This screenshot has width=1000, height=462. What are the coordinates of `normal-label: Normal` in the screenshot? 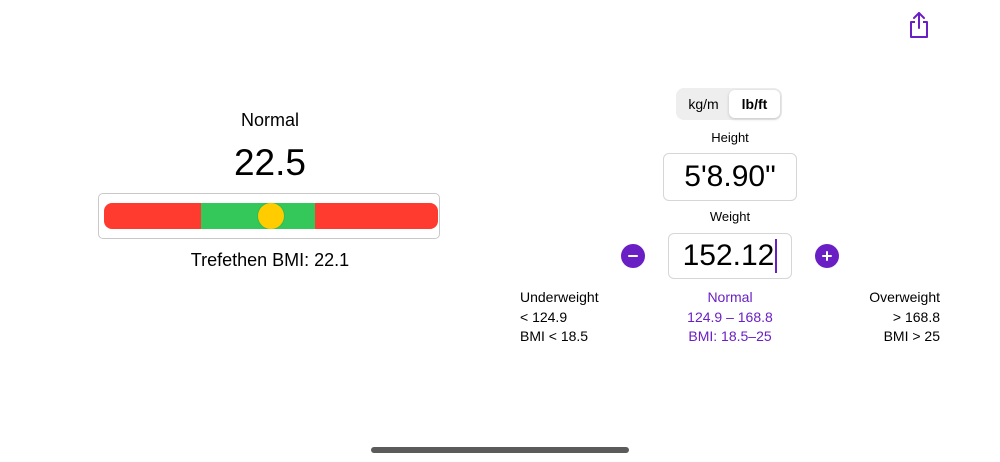 It's located at (730, 297).